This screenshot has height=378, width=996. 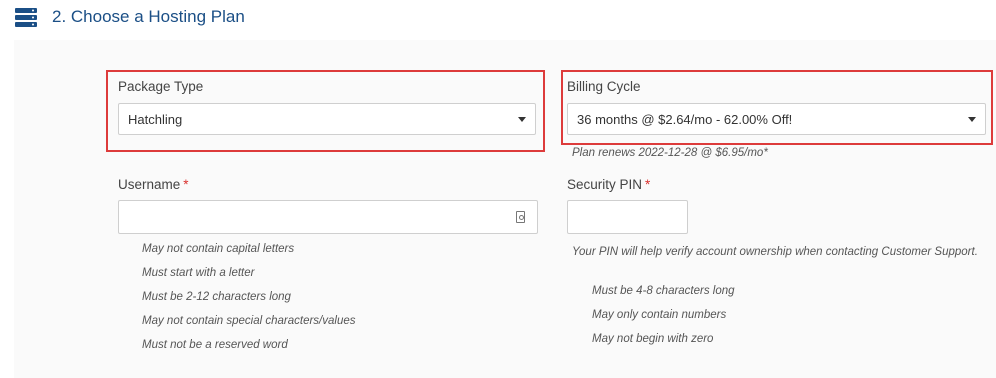 I want to click on security-pin-label-text: Security PIN, so click(x=605, y=184).